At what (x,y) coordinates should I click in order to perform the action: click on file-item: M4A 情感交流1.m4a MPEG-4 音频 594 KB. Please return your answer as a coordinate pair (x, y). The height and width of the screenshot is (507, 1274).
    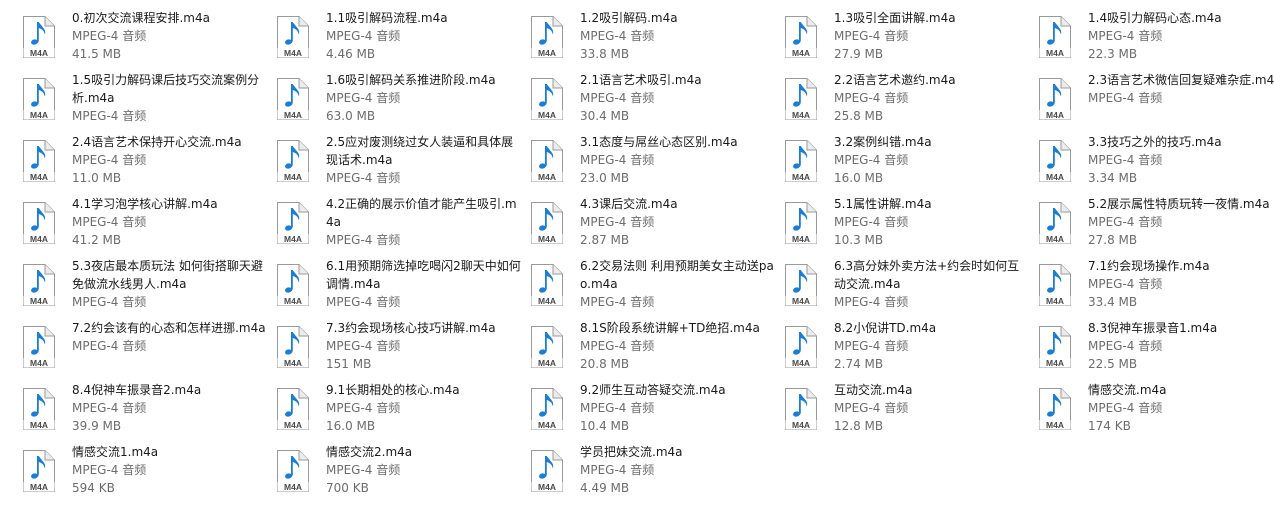
    Looking at the image, I should click on (149, 474).